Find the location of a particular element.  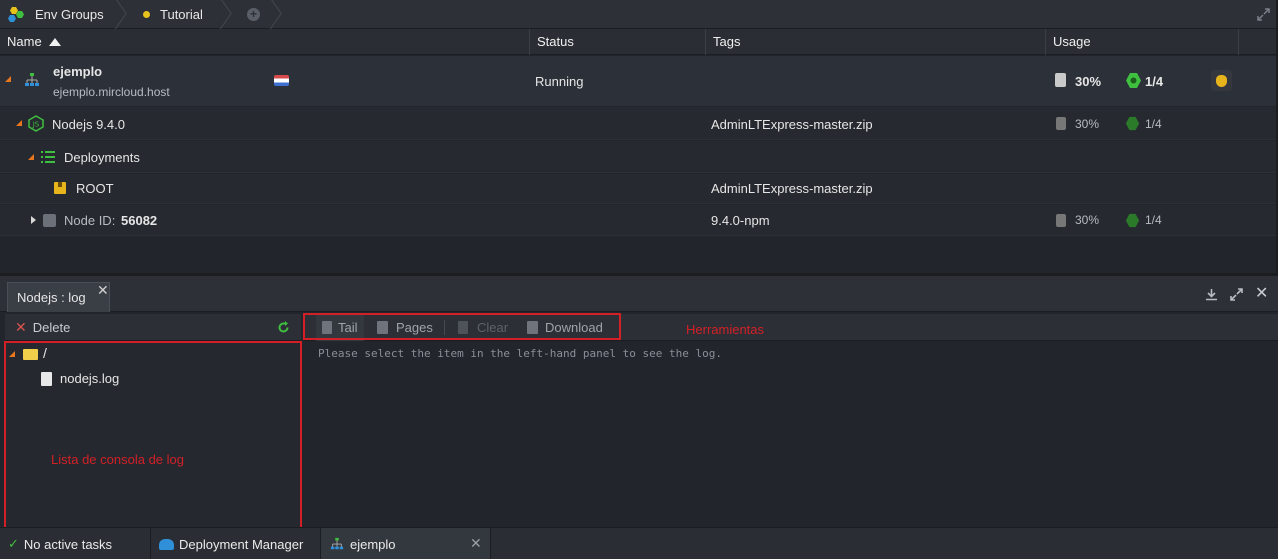

top-breadcrumb-bar: Env Groups Tutorial + is located at coordinates (639, 14).